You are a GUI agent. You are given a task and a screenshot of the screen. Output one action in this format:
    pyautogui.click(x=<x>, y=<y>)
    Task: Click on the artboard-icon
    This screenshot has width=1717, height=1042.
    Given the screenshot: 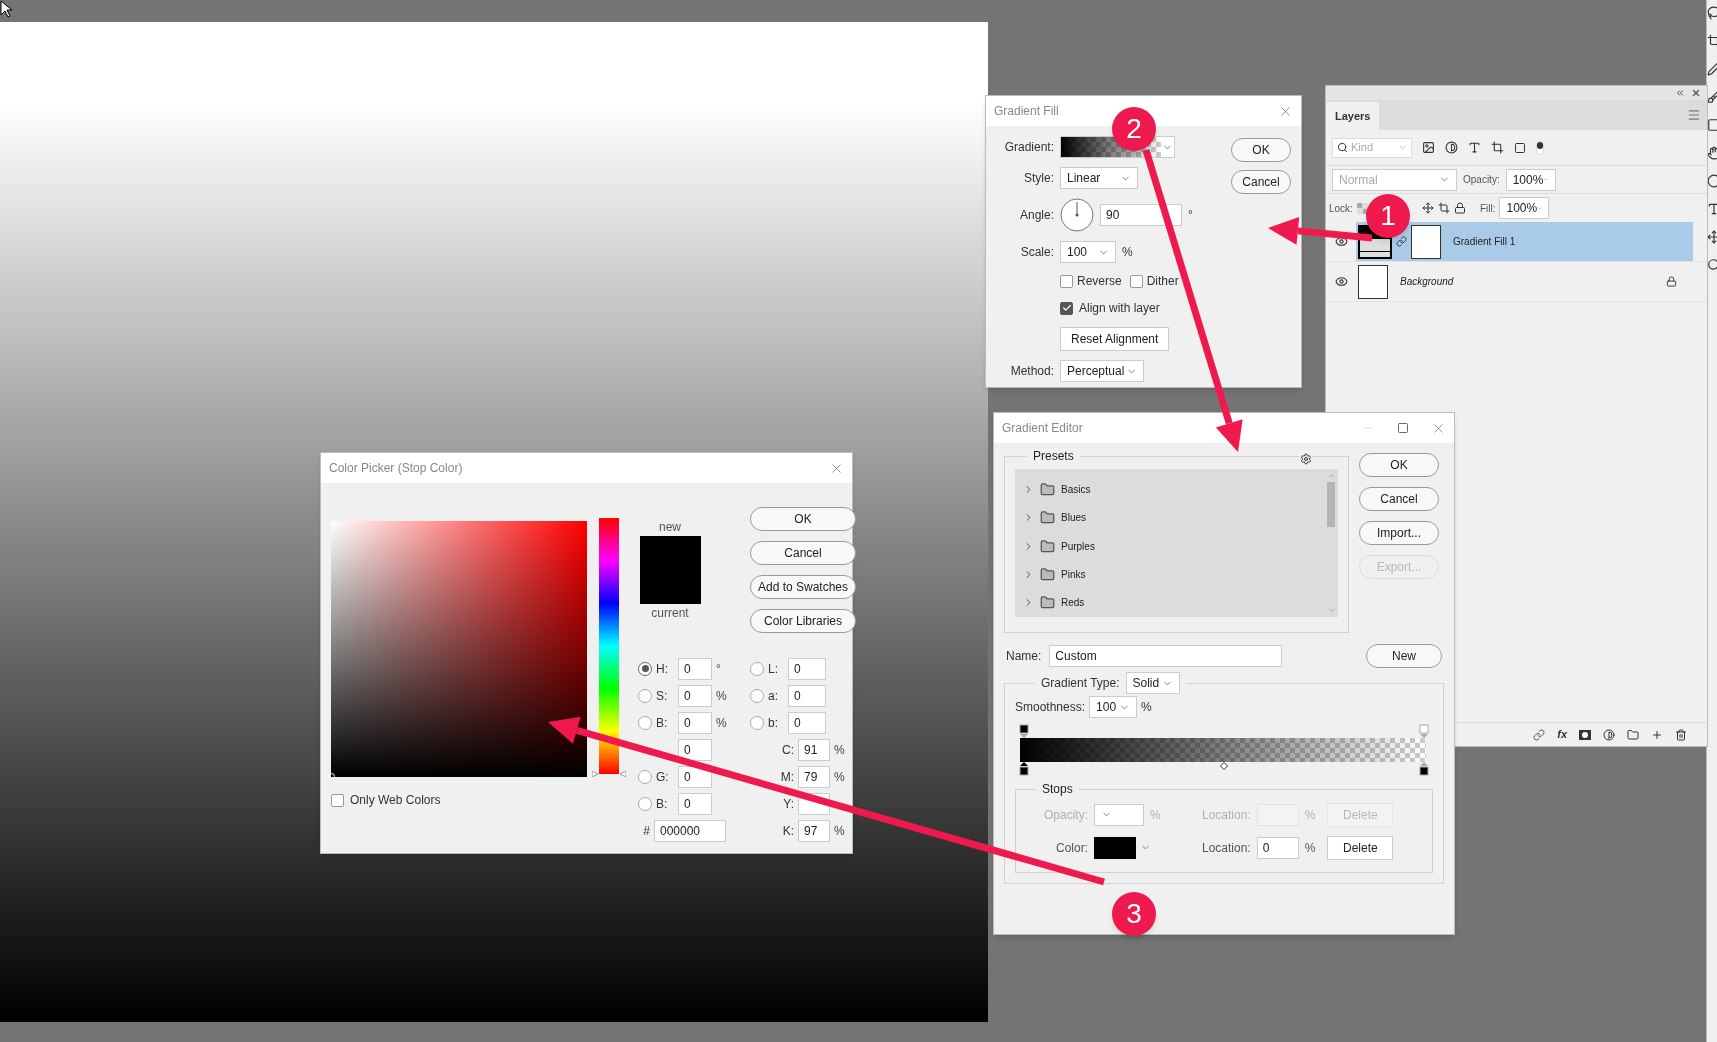 What is the action you would take?
    pyautogui.click(x=1443, y=208)
    